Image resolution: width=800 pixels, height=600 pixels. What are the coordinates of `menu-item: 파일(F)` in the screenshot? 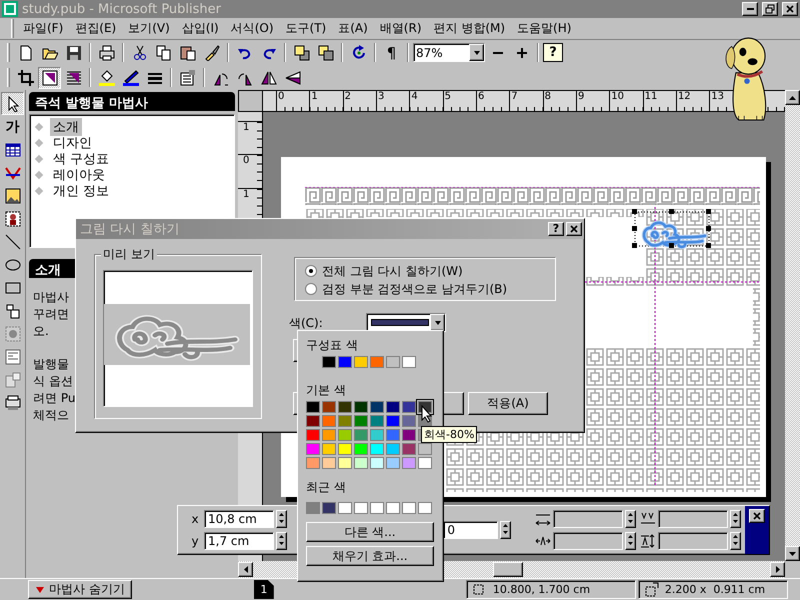 It's located at (43, 28).